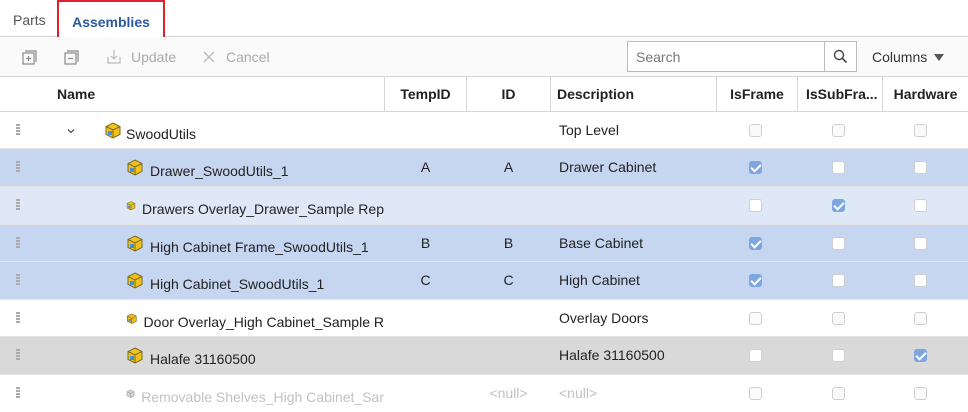 The image size is (968, 412). What do you see at coordinates (908, 57) in the screenshot?
I see `columns-dropdown: Columns` at bounding box center [908, 57].